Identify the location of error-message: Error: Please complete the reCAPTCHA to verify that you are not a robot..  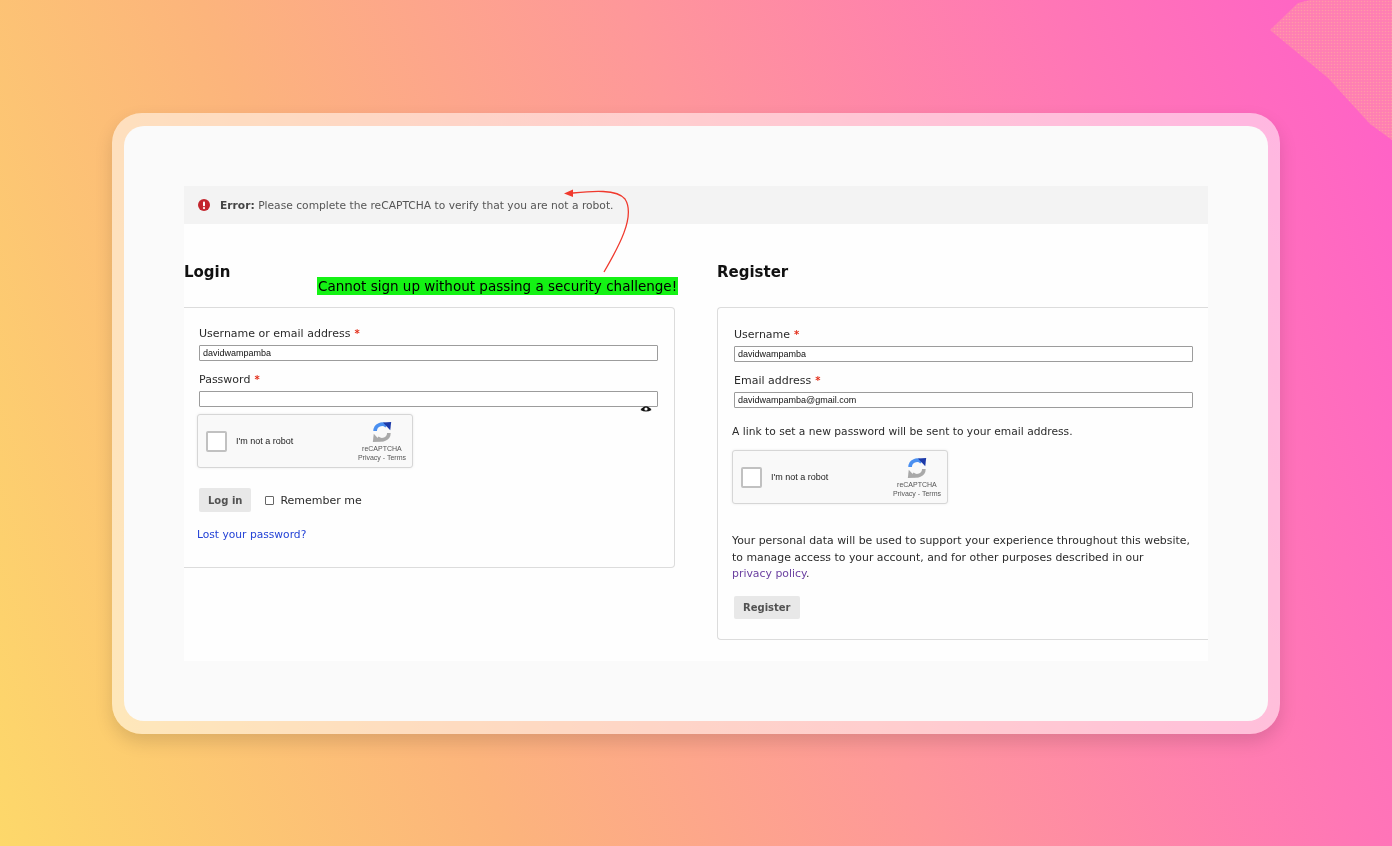
(417, 205).